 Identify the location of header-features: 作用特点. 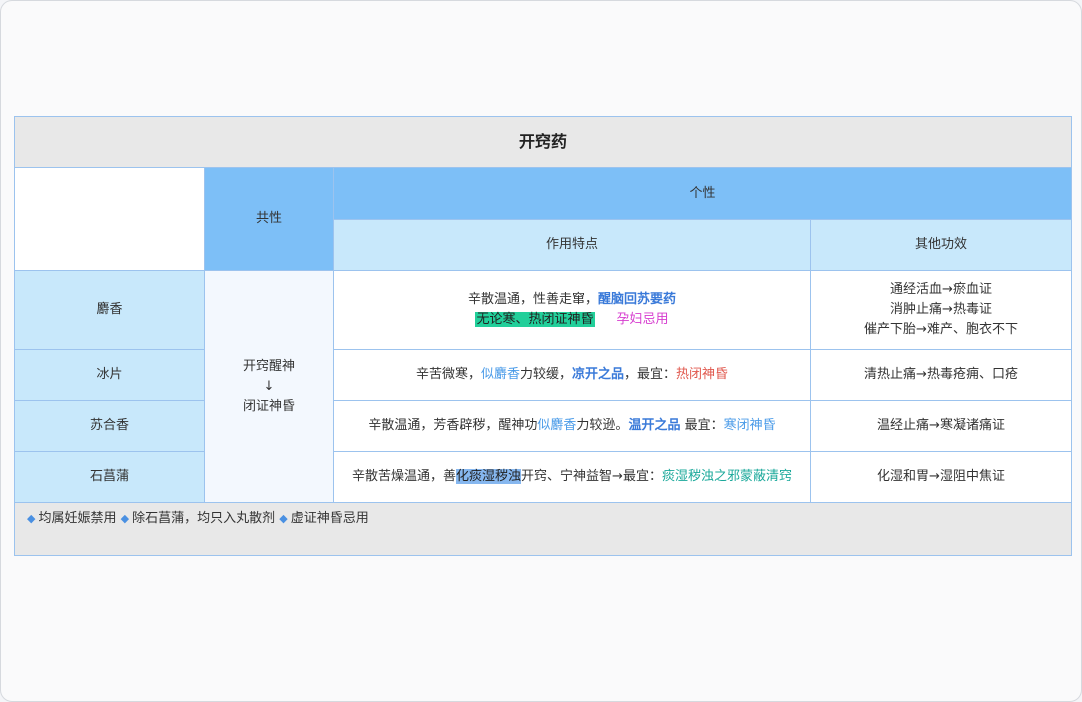
(572, 245).